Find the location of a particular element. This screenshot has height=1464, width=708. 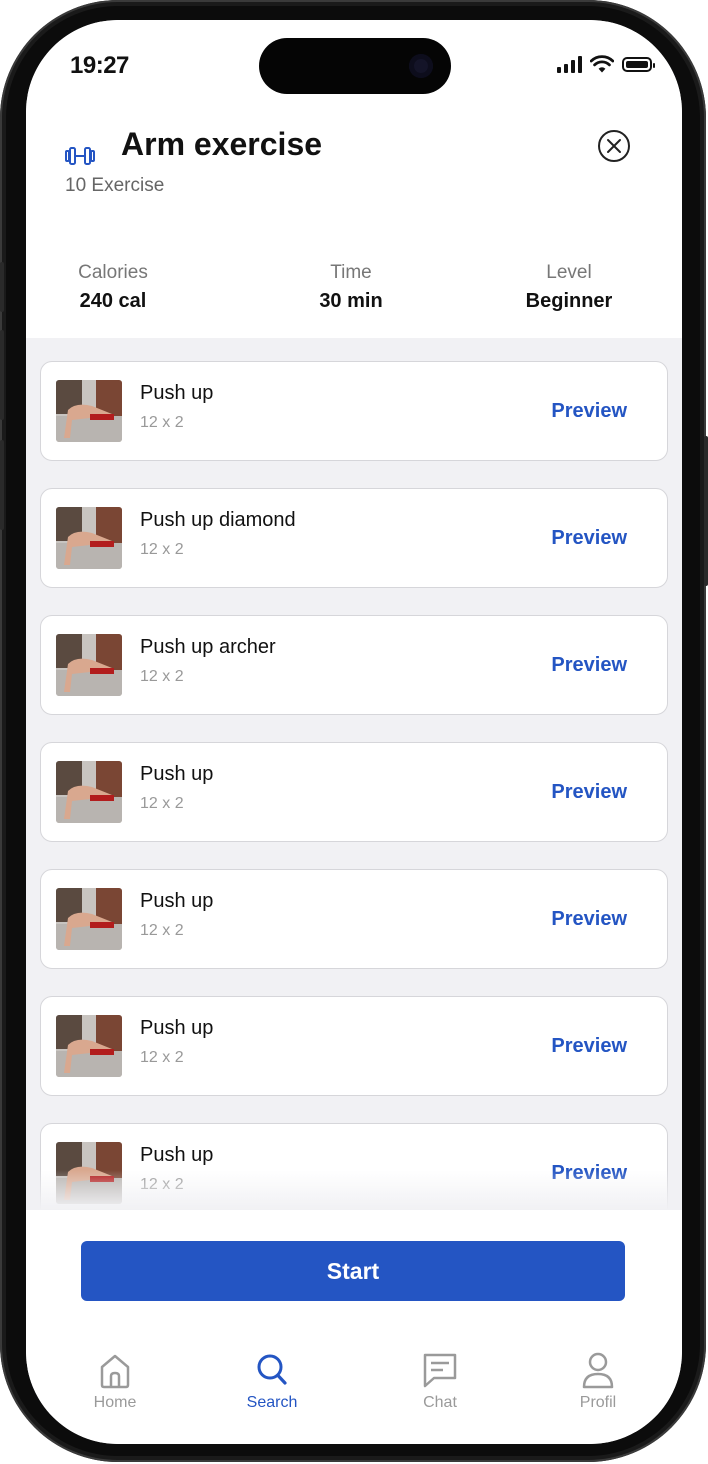

list-fade is located at coordinates (354, 1190).